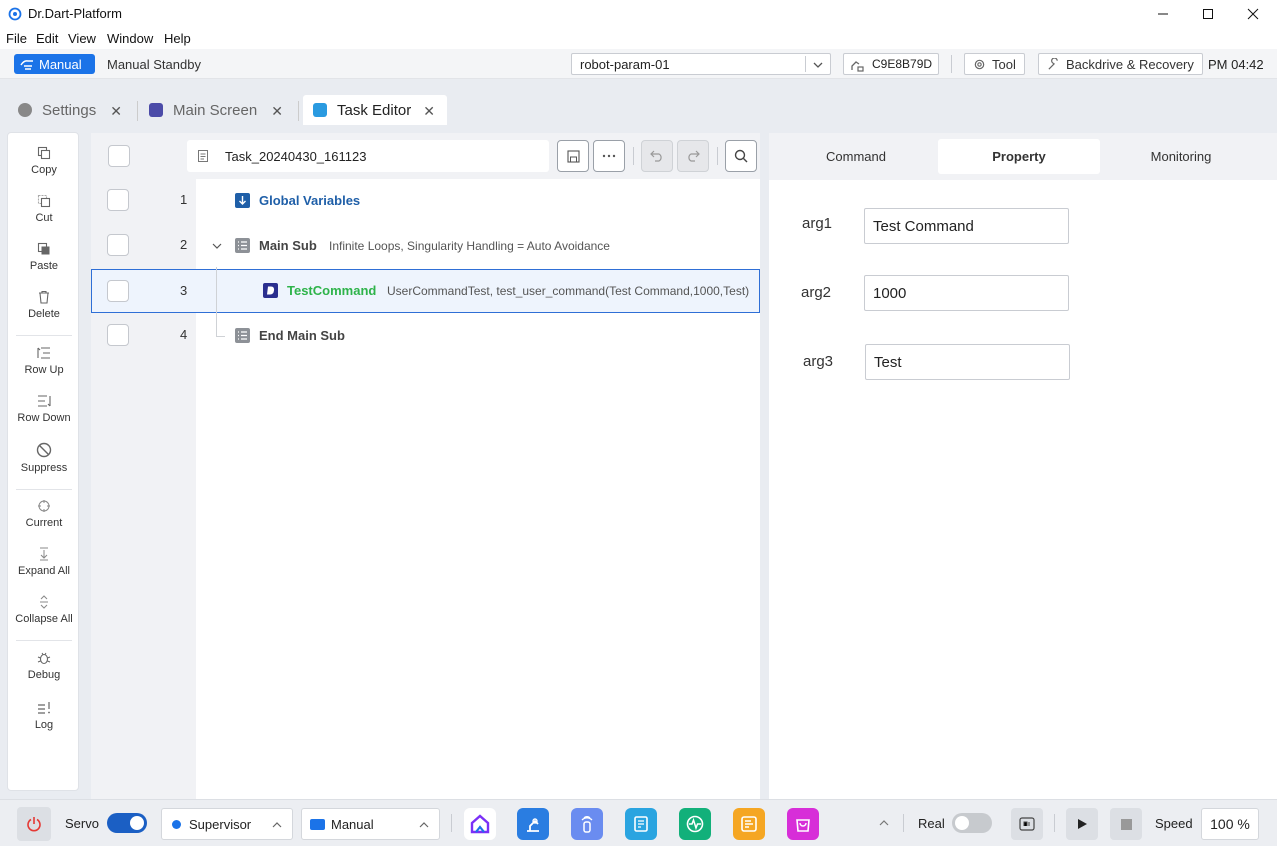 The image size is (1277, 846). I want to click on backdrive-label: Backdrive & Recovery, so click(1130, 64).